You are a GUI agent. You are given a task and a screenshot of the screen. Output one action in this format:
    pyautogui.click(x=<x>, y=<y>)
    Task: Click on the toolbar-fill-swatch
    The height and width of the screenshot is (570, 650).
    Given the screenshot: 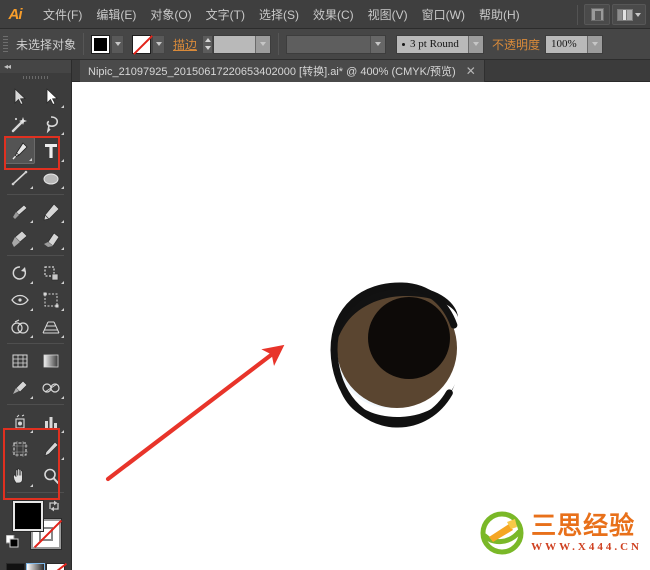 What is the action you would take?
    pyautogui.click(x=28, y=516)
    